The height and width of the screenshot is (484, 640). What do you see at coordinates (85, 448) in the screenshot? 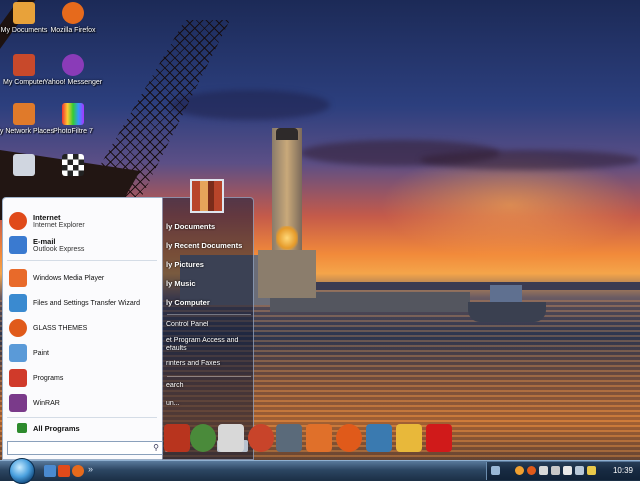
I see `start-search-input: ⚲` at bounding box center [85, 448].